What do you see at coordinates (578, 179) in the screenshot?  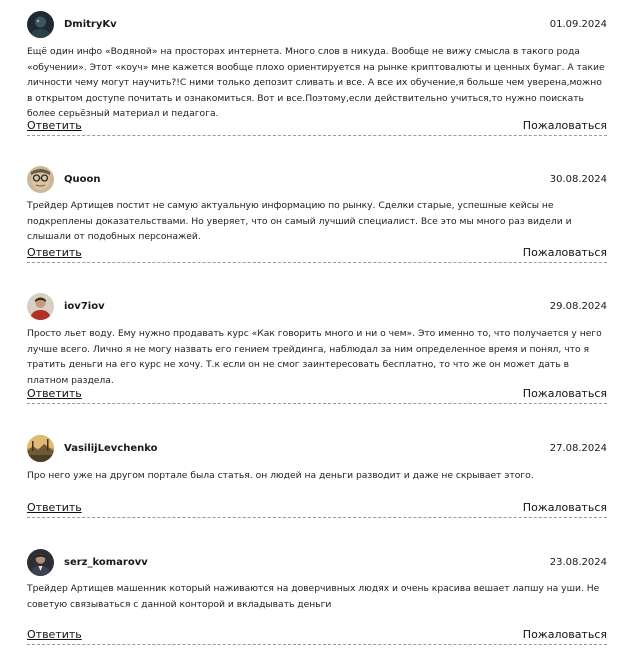 I see `comment-date: 30.08.2024` at bounding box center [578, 179].